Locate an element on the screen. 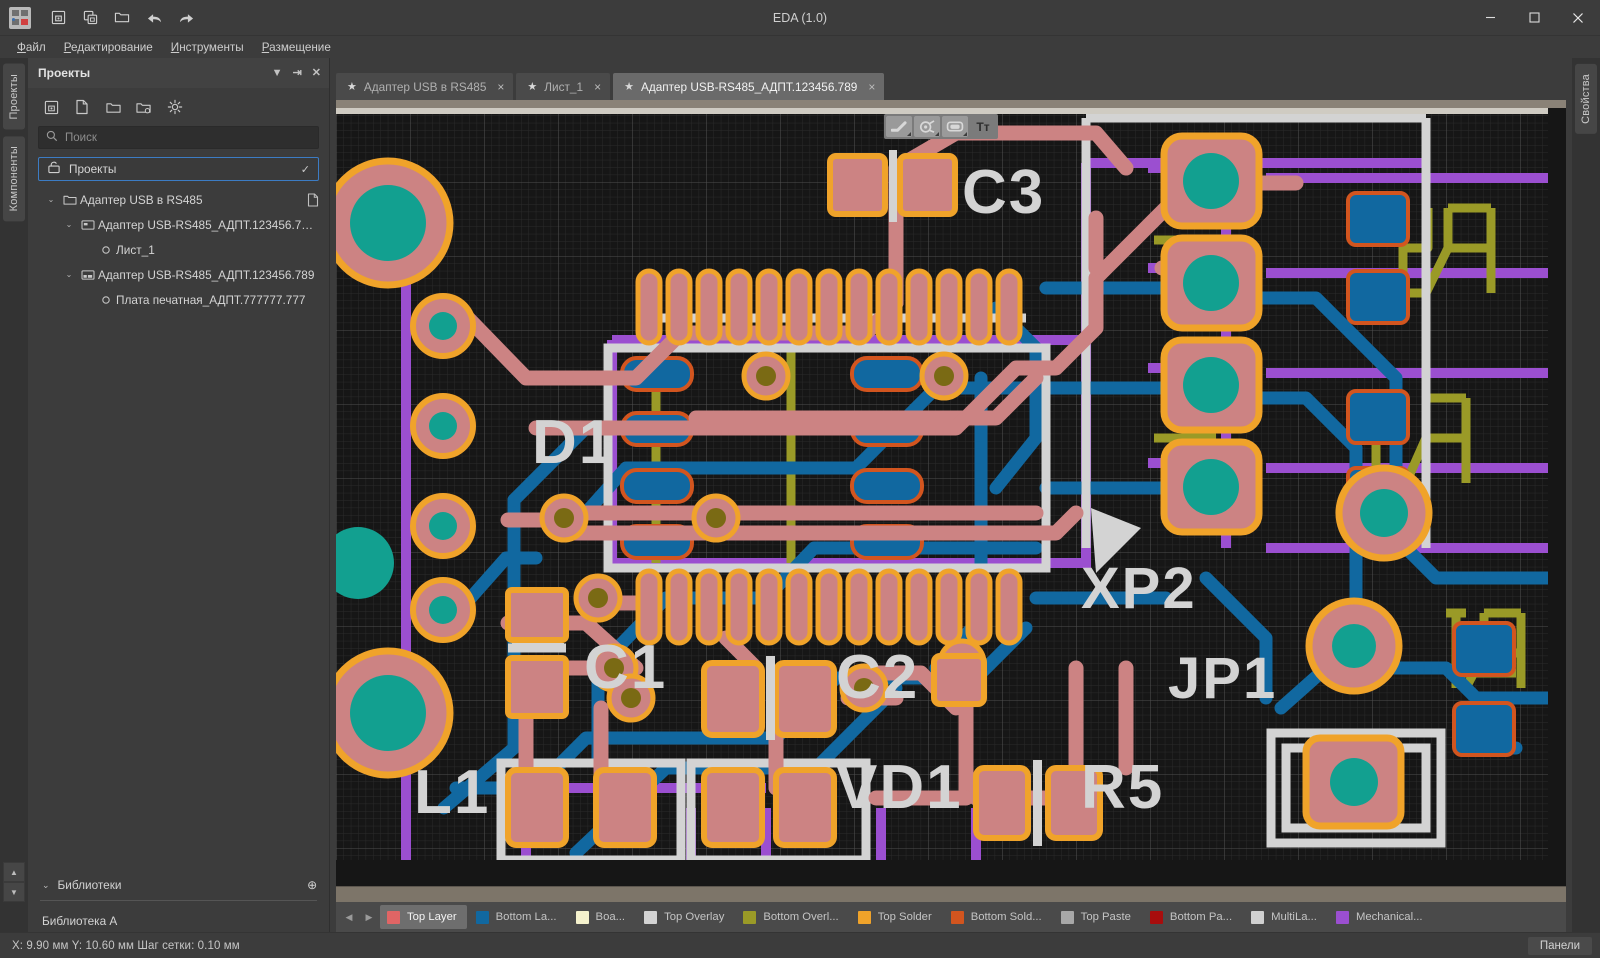 Image resolution: width=1600 pixels, height=958 pixels. rail-scroll-down-button: ▼ is located at coordinates (14, 892).